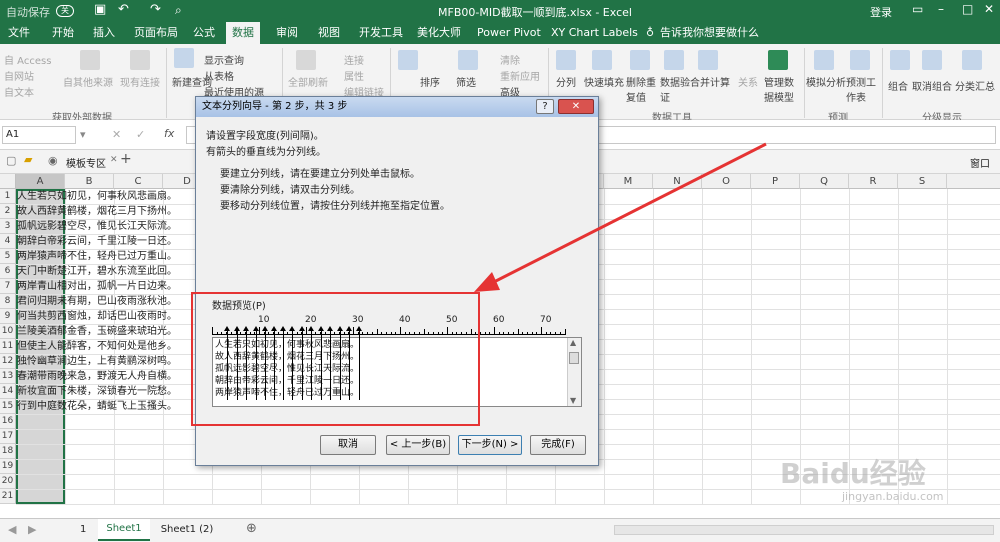 The height and width of the screenshot is (542, 1000). Describe the element at coordinates (19, 33) in the screenshot. I see `tab-file: 文件` at that location.